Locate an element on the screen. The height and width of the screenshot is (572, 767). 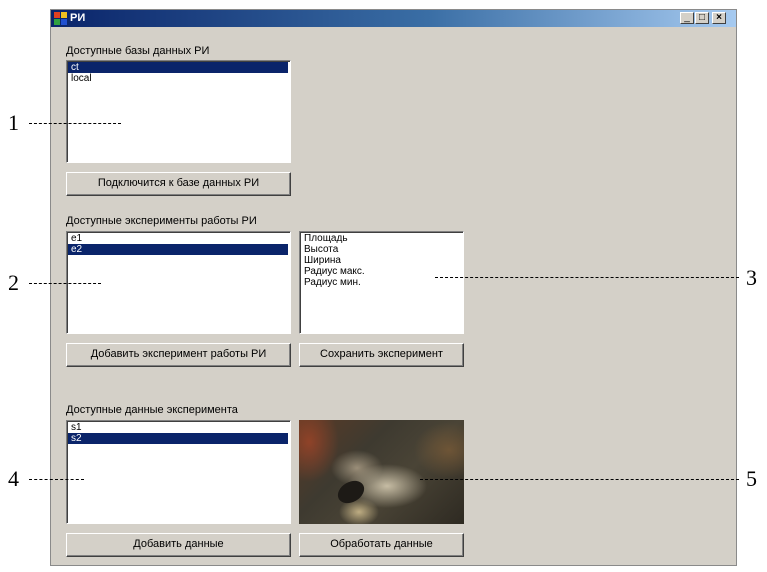
database-list-item: local is located at coordinates (178, 78).